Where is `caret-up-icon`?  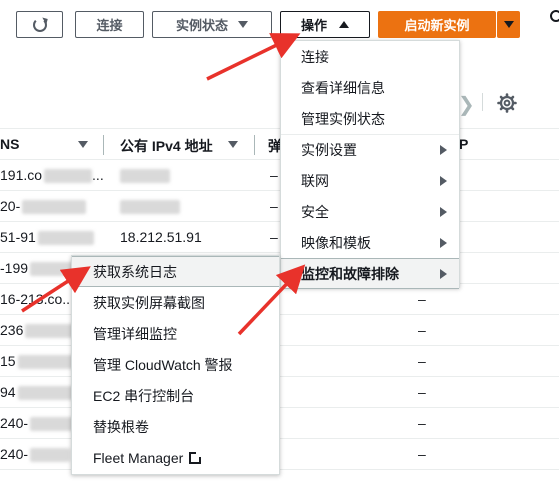 caret-up-icon is located at coordinates (344, 24).